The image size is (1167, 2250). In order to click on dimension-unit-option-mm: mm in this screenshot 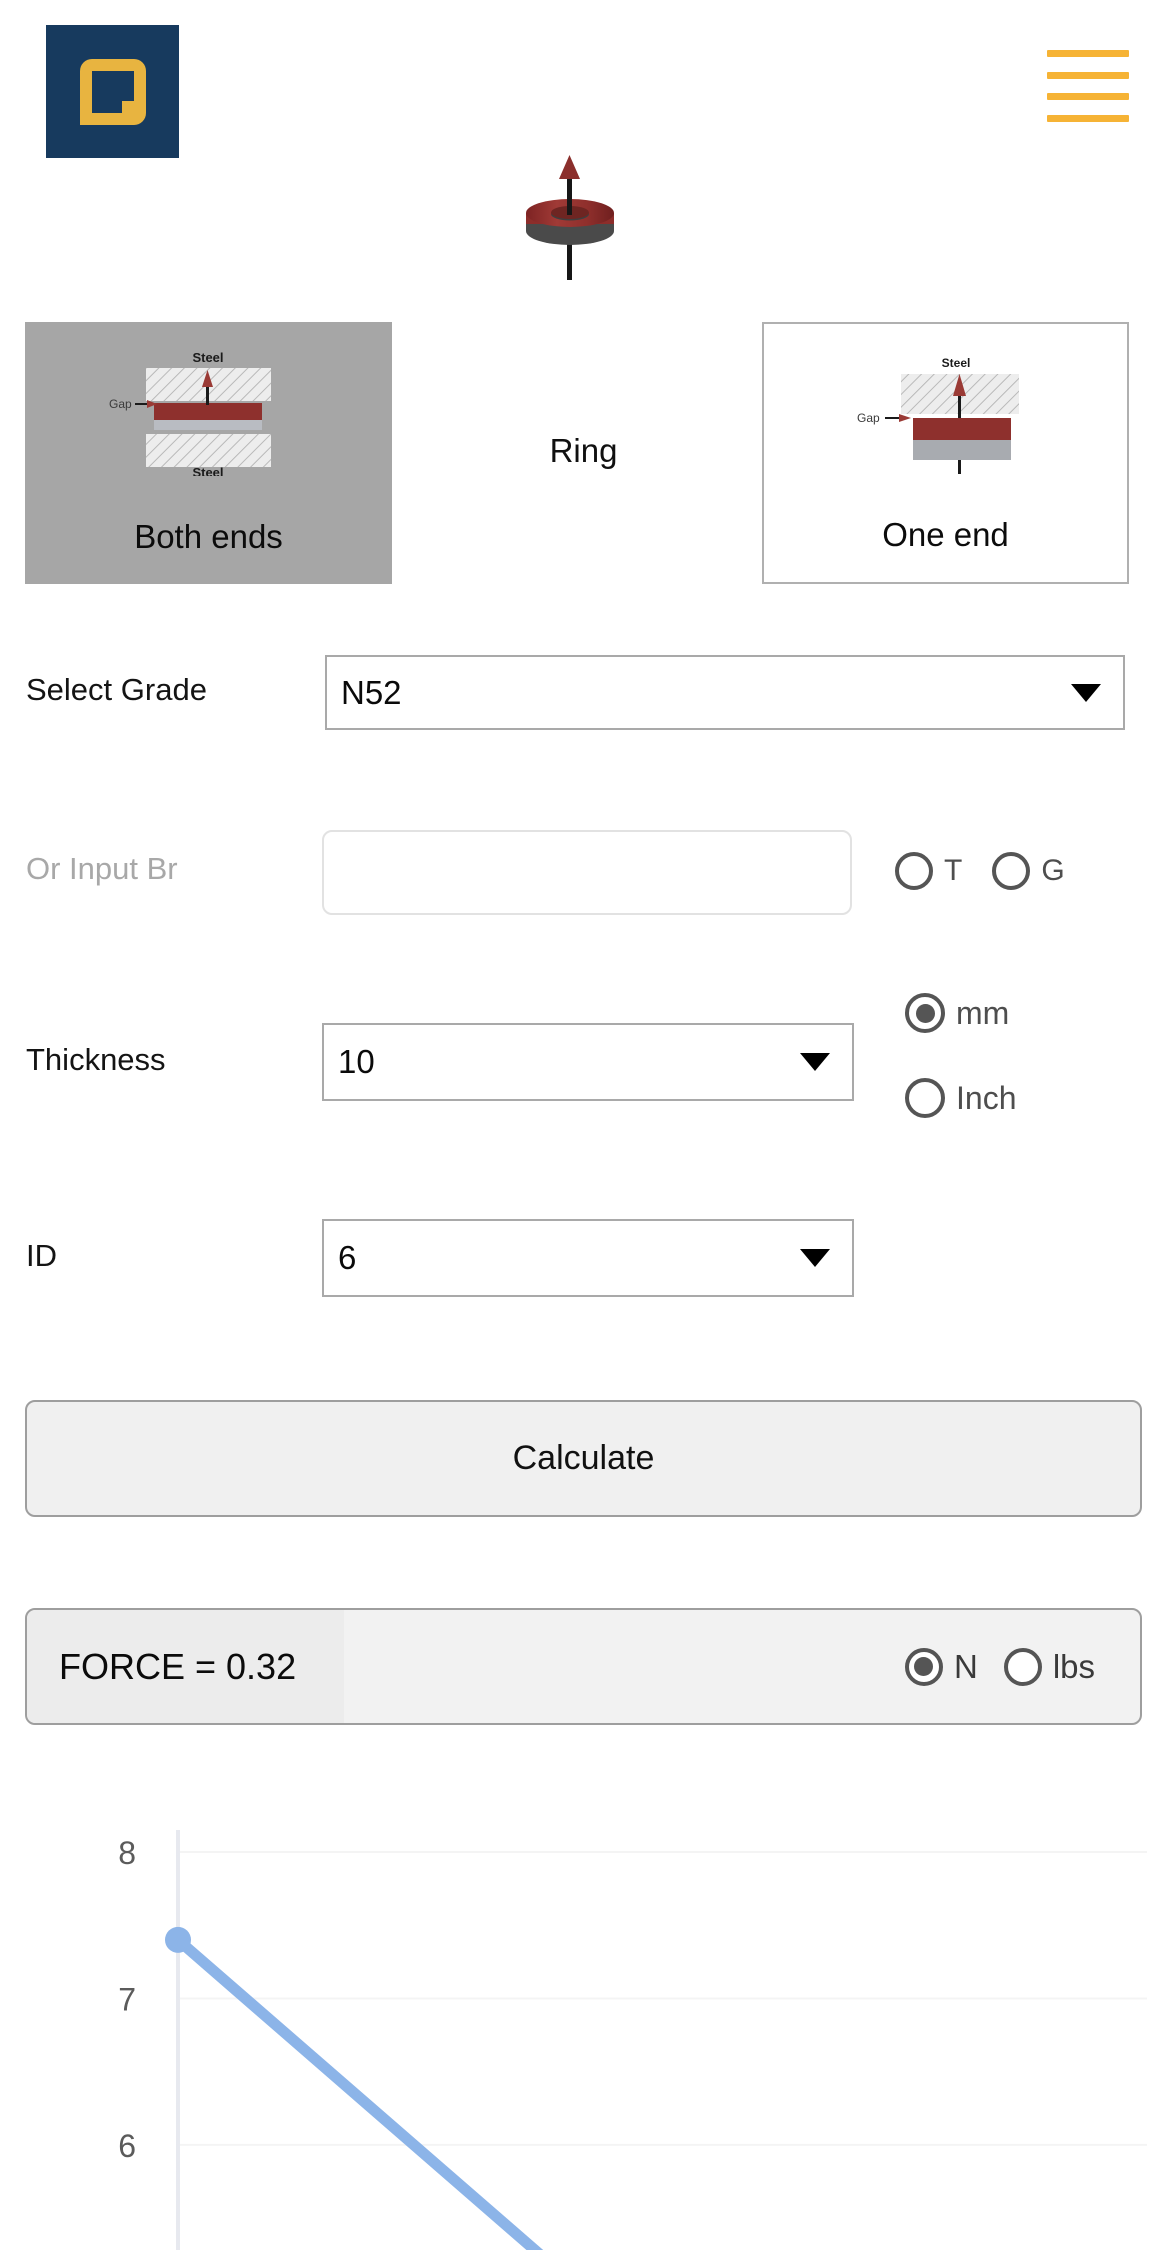, I will do `click(957, 1013)`.